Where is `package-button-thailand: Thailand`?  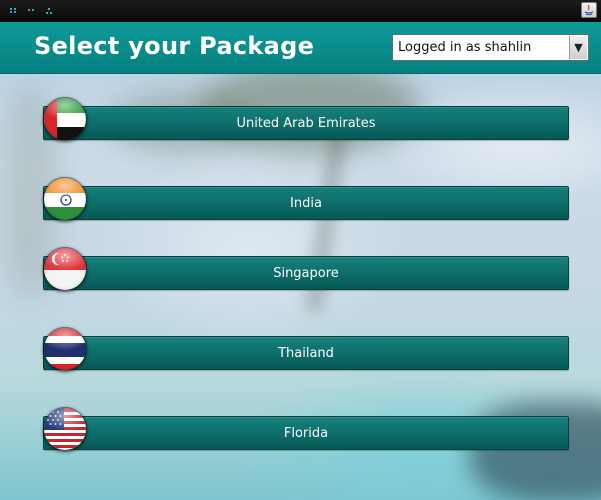 package-button-thailand: Thailand is located at coordinates (306, 353).